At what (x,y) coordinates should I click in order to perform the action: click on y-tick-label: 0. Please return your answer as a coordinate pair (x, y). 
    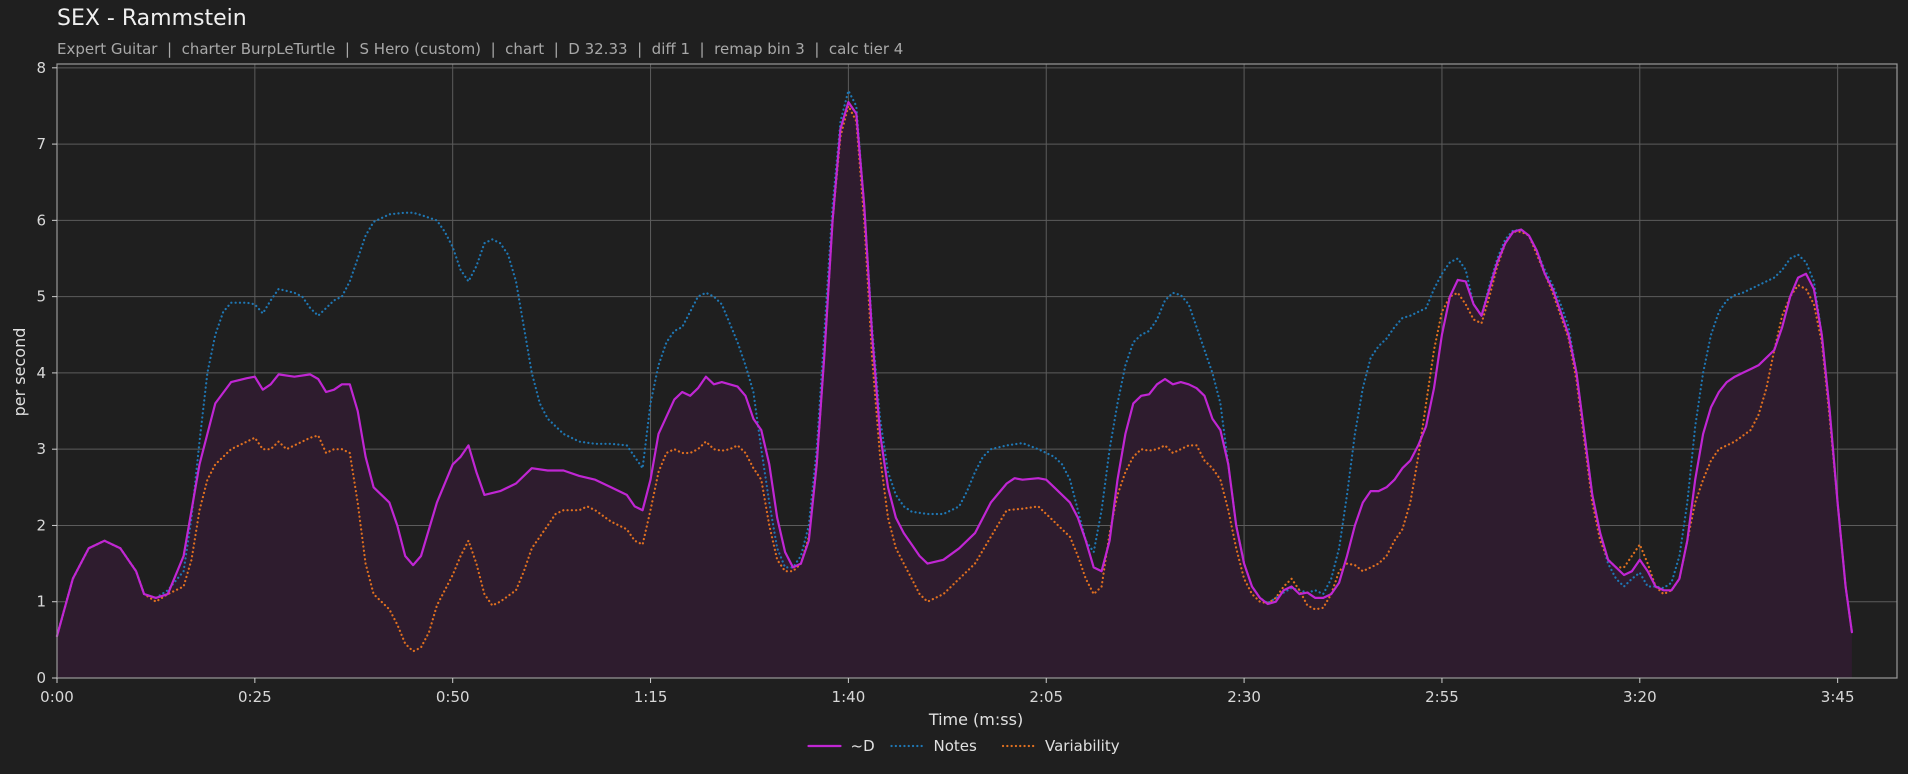
    Looking at the image, I should click on (41, 678).